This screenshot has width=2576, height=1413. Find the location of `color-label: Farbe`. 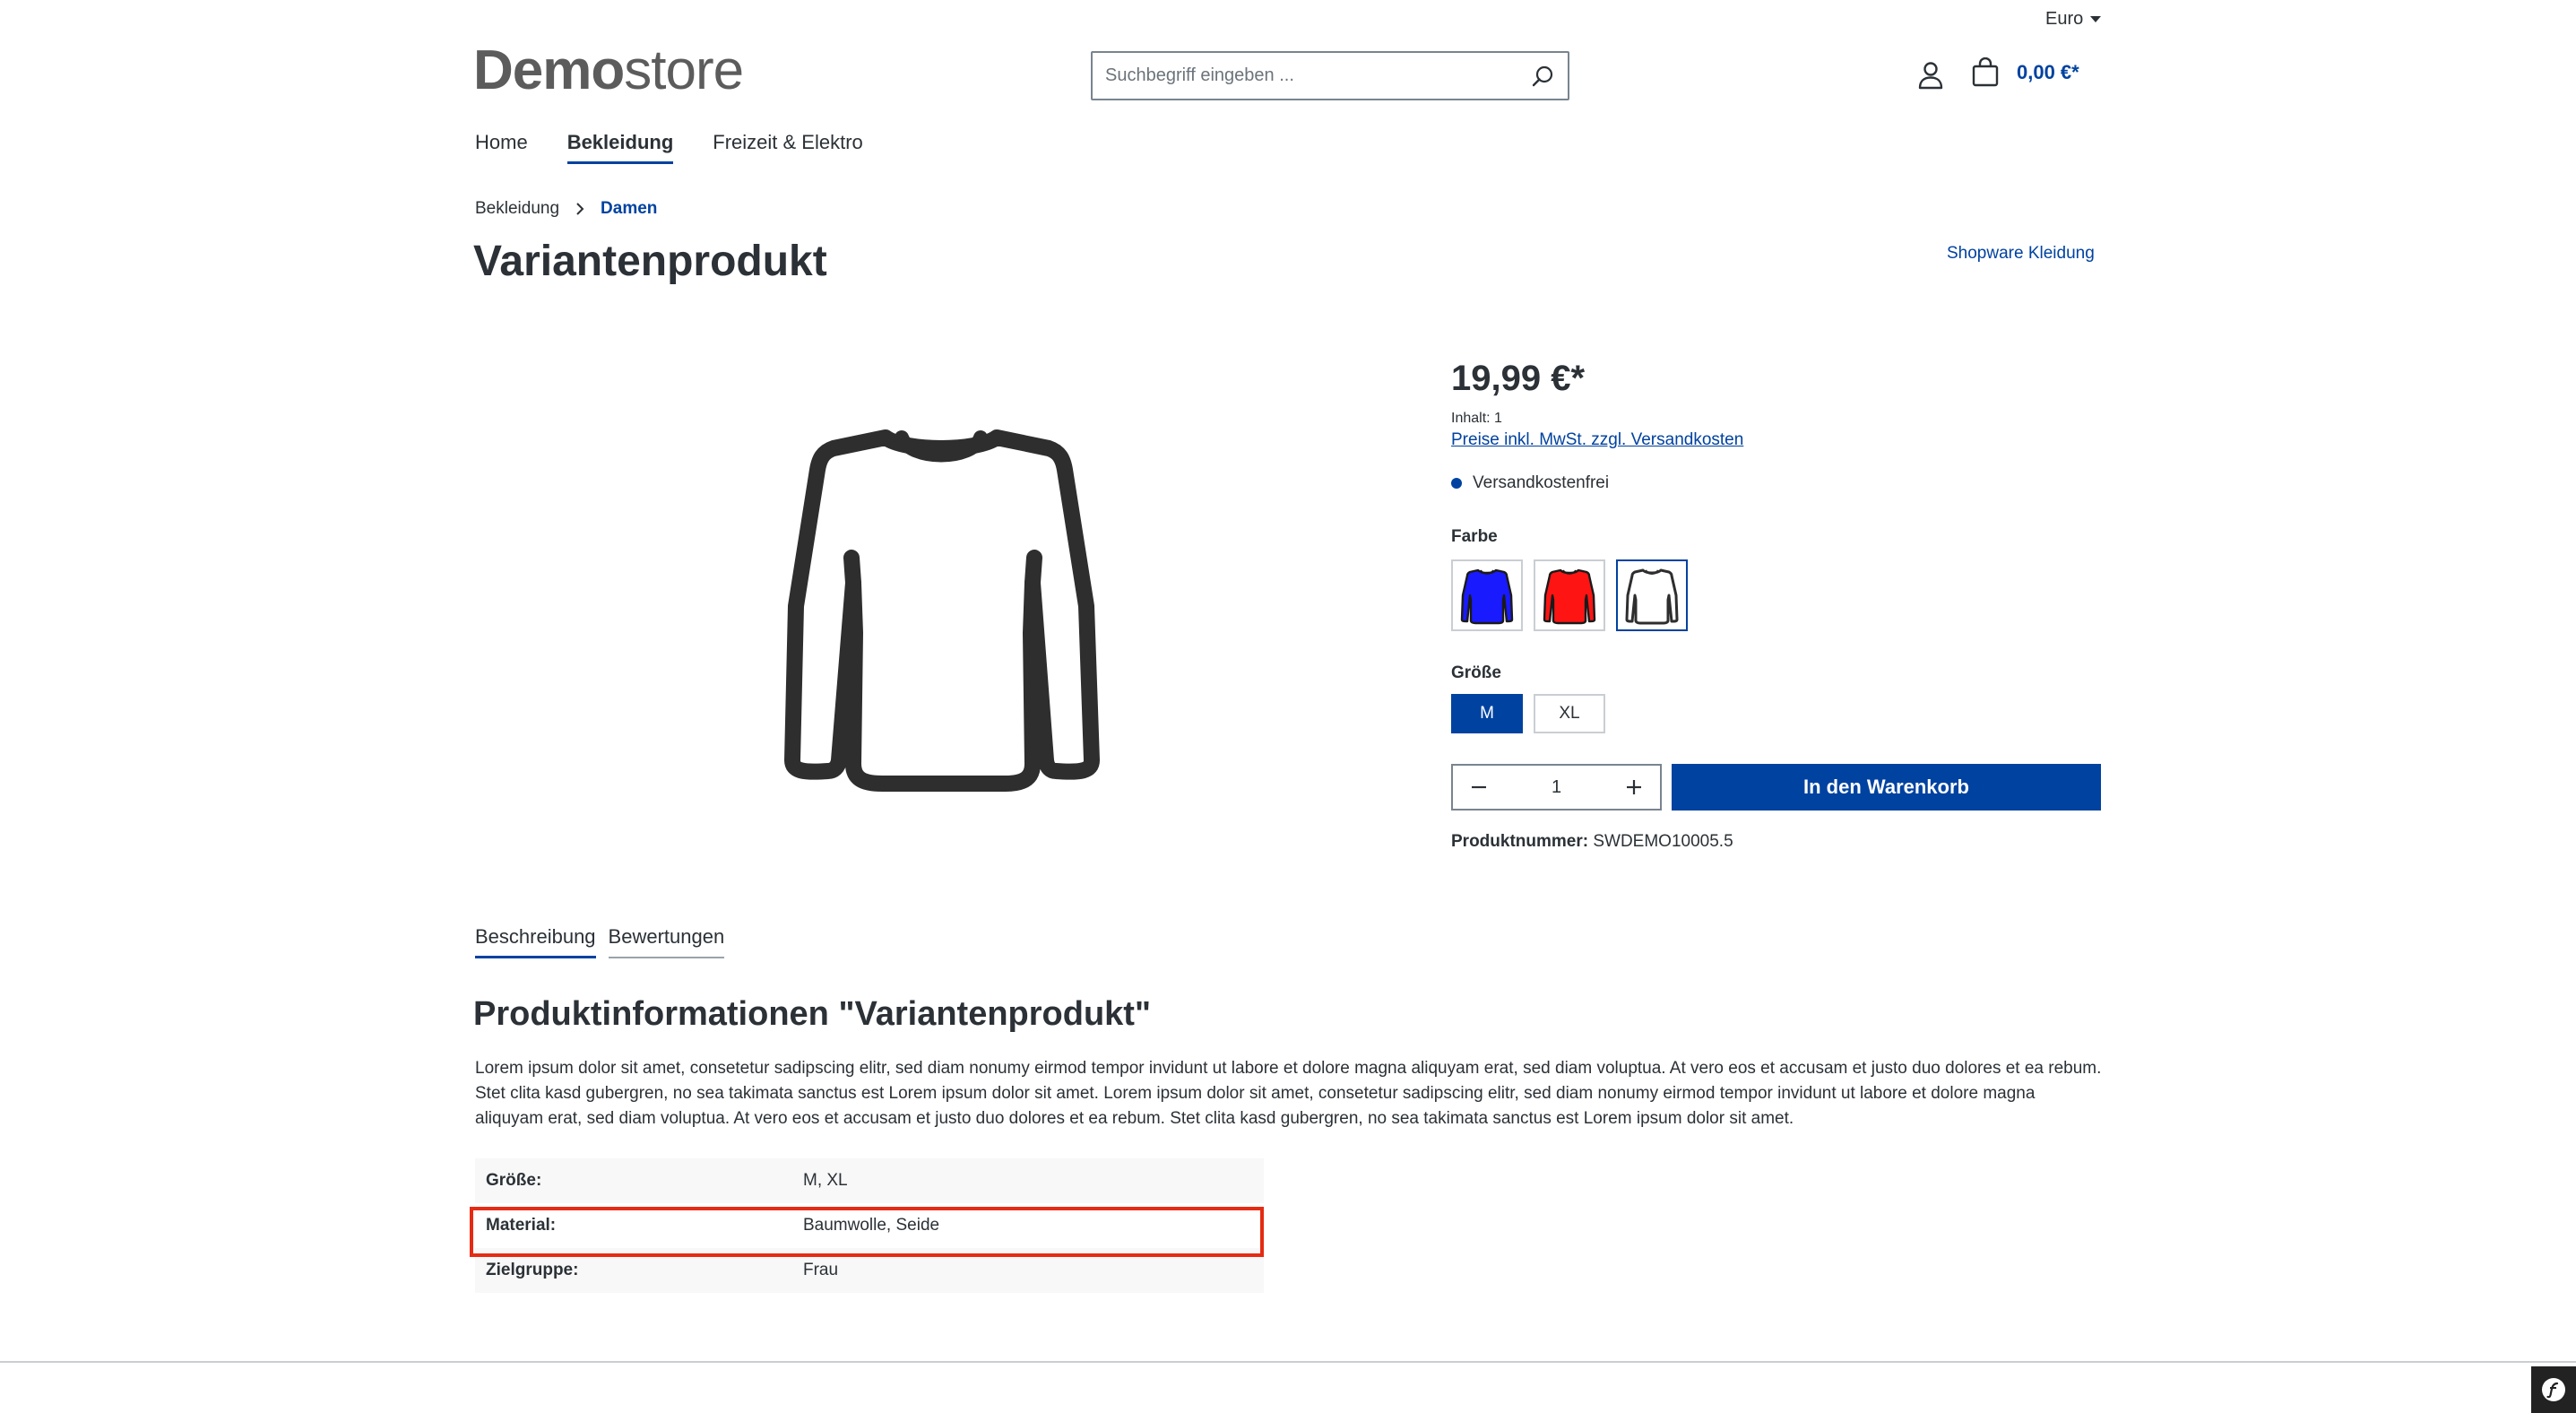

color-label: Farbe is located at coordinates (1474, 536).